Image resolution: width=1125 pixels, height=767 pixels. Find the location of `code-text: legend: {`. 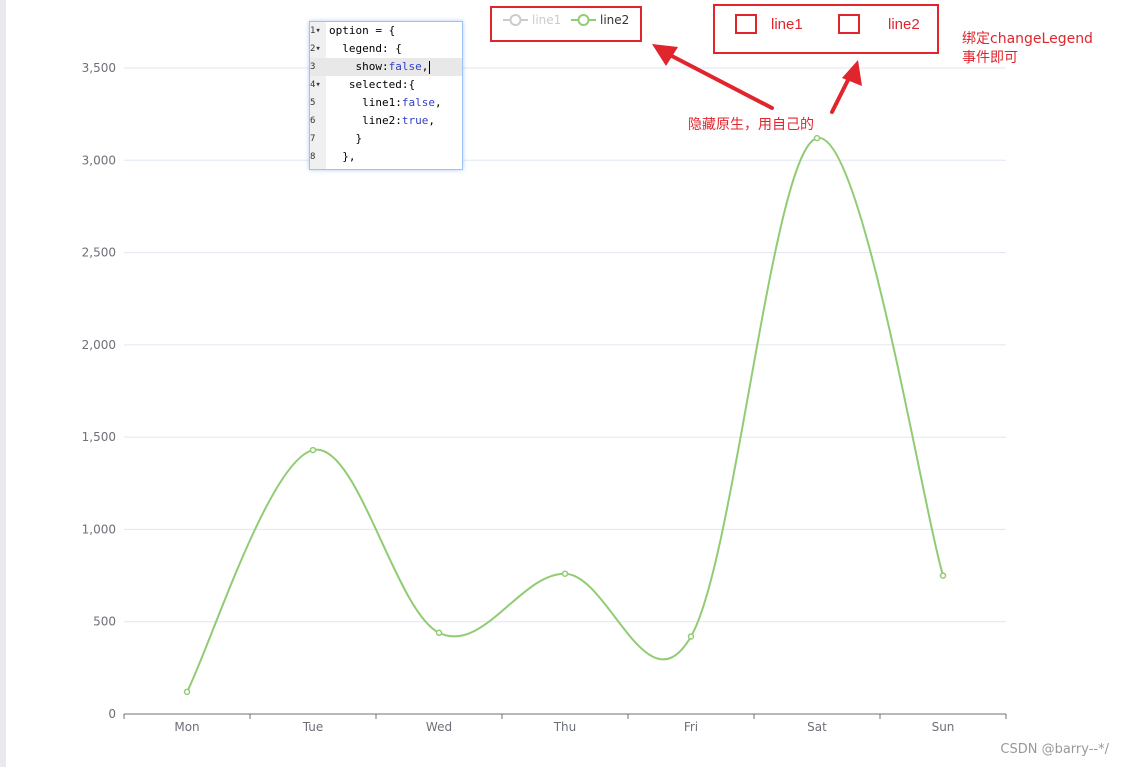

code-text: legend: { is located at coordinates (365, 48).